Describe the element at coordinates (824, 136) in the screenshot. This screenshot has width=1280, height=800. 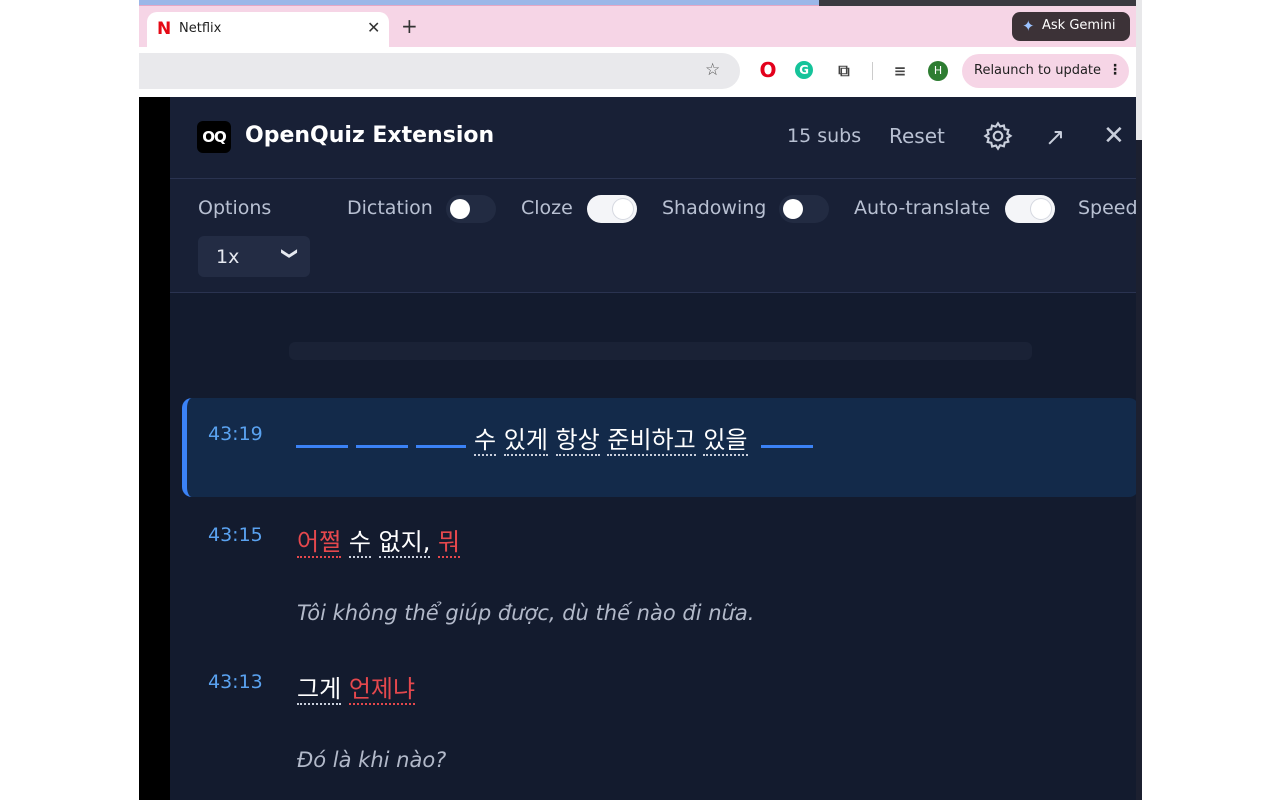
I see `subs-count: 15 subs` at that location.